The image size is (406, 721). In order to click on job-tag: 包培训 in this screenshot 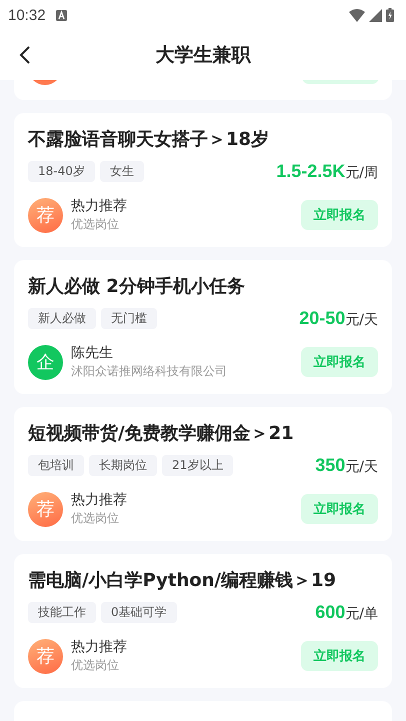, I will do `click(56, 465)`.